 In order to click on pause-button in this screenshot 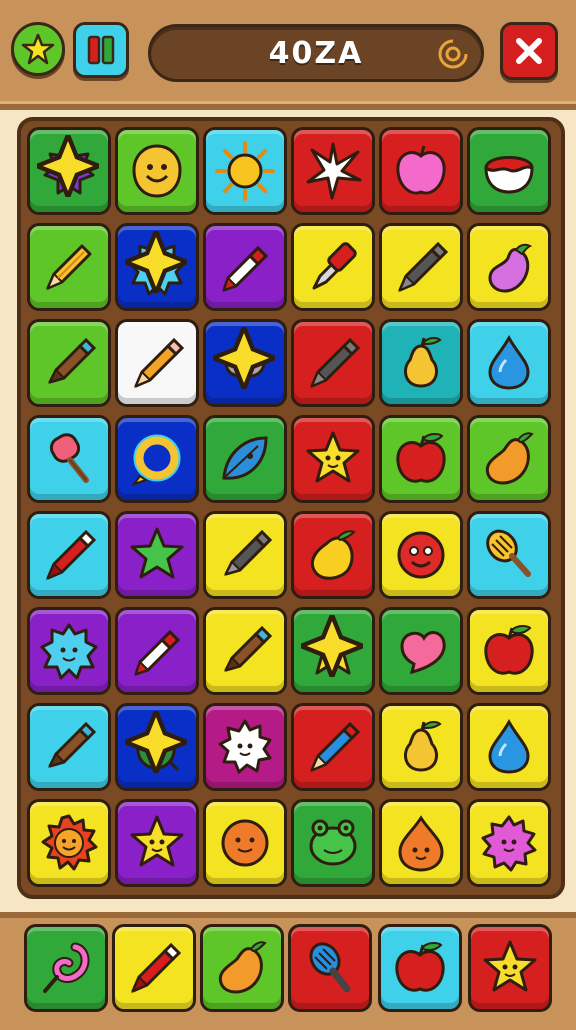, I will do `click(101, 50)`.